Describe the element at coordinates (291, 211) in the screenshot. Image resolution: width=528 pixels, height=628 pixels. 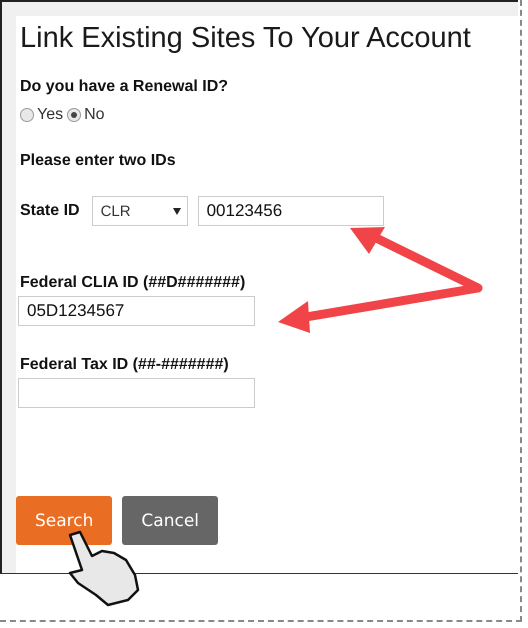
I see `state-id-input: 00123456` at that location.